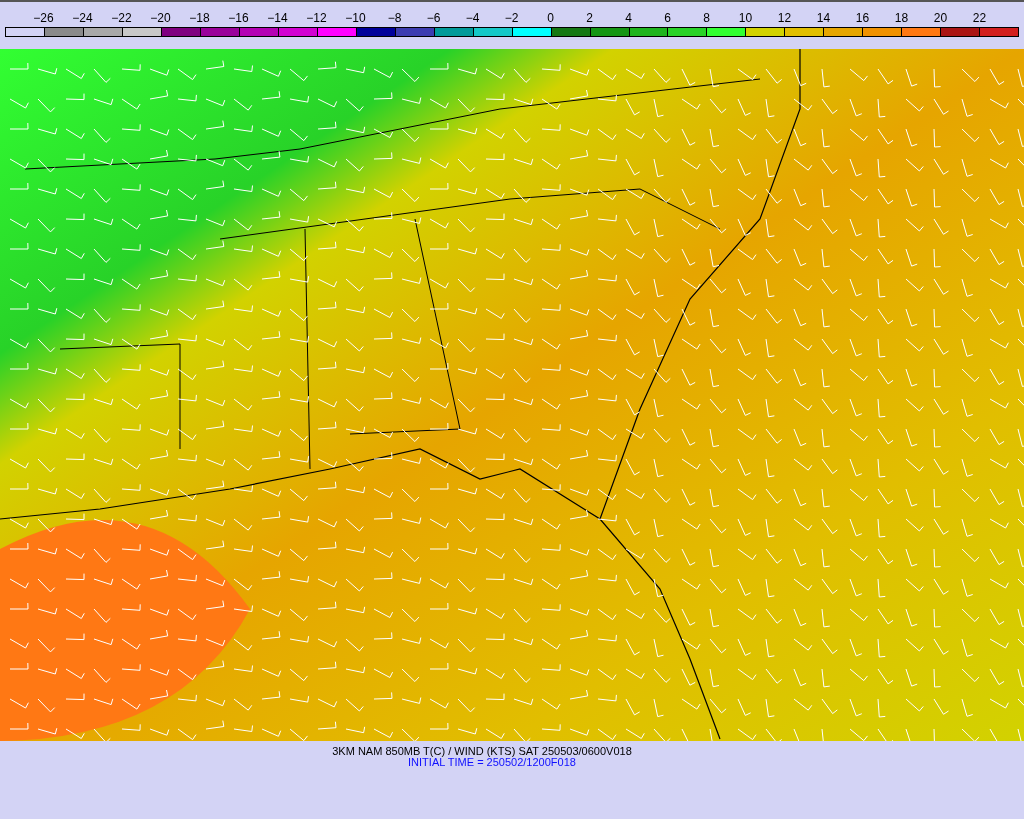 This screenshot has height=819, width=1024. I want to click on legend-label: −22, so click(121, 18).